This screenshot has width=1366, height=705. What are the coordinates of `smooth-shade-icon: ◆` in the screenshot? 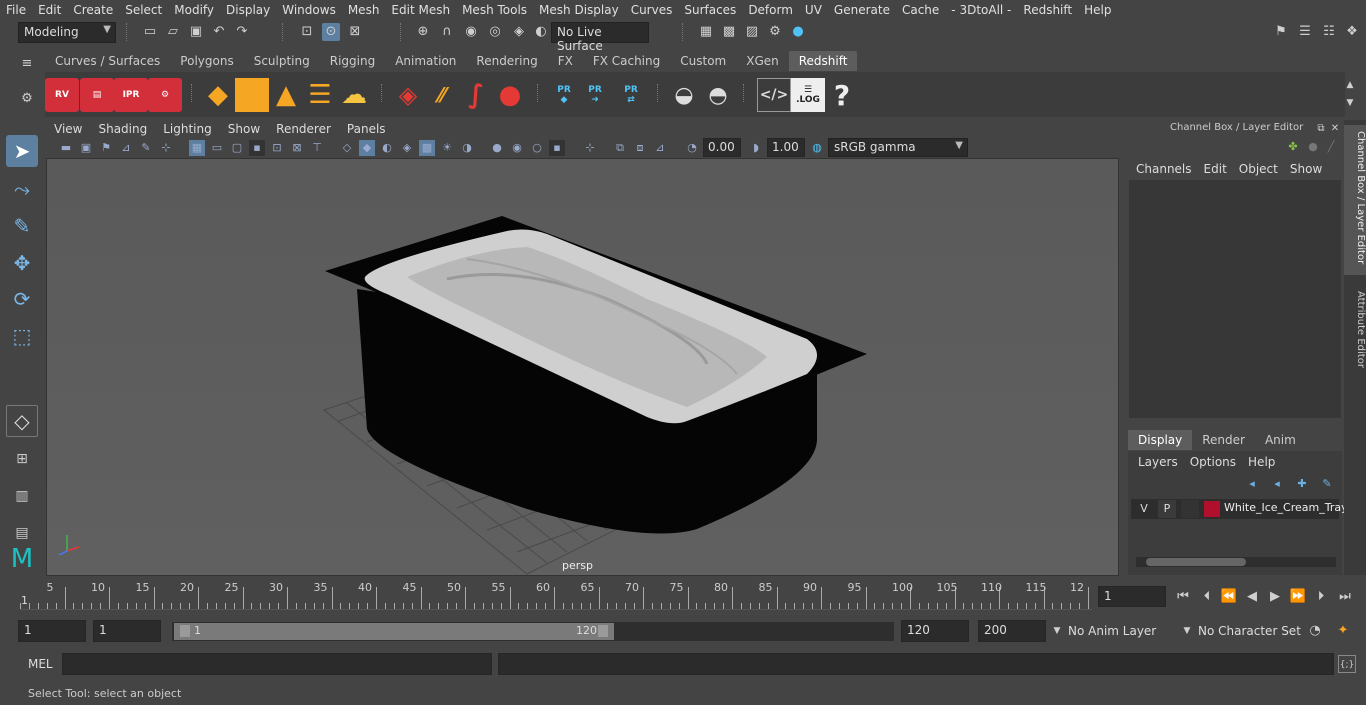 It's located at (367, 148).